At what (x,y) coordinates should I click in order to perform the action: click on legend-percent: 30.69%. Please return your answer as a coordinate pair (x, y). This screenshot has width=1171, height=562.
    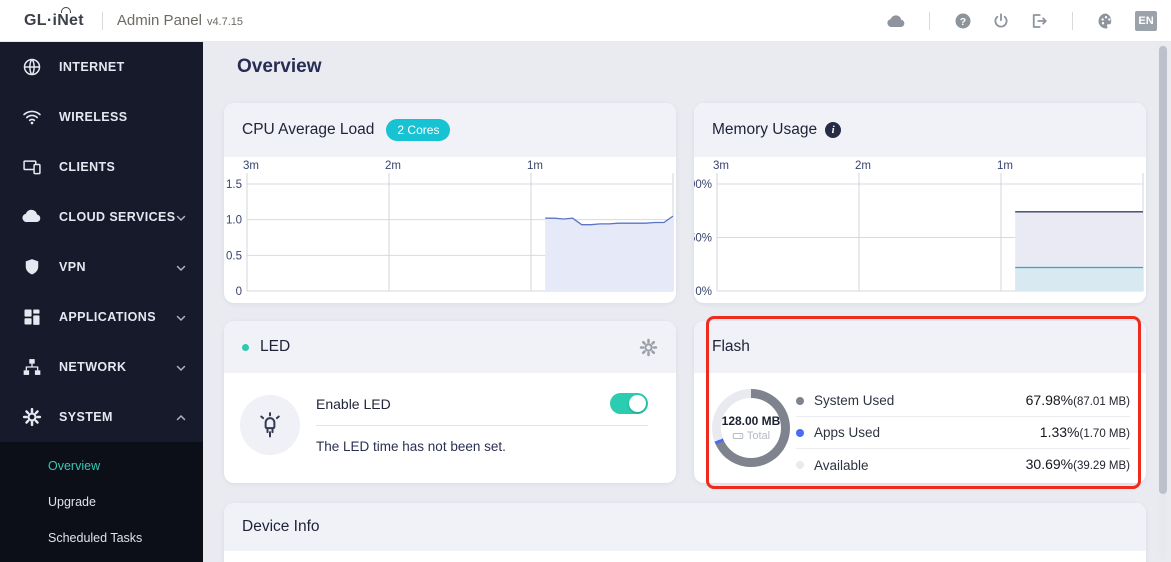
    Looking at the image, I should click on (1049, 464).